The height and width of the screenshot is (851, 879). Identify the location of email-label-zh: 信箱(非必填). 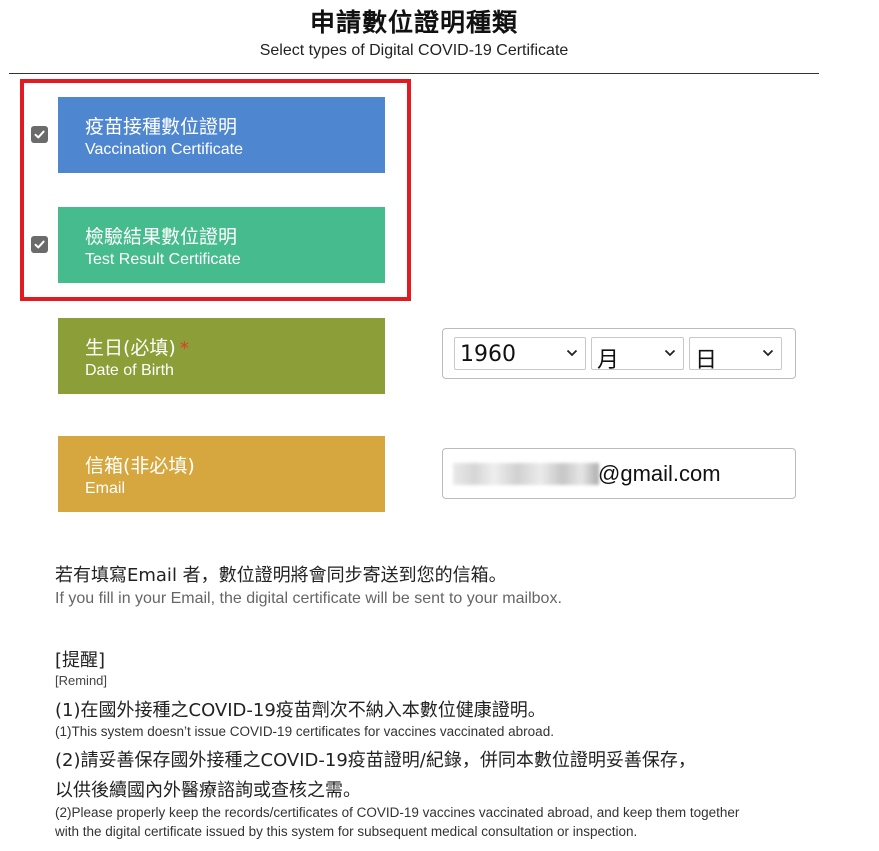
(140, 466).